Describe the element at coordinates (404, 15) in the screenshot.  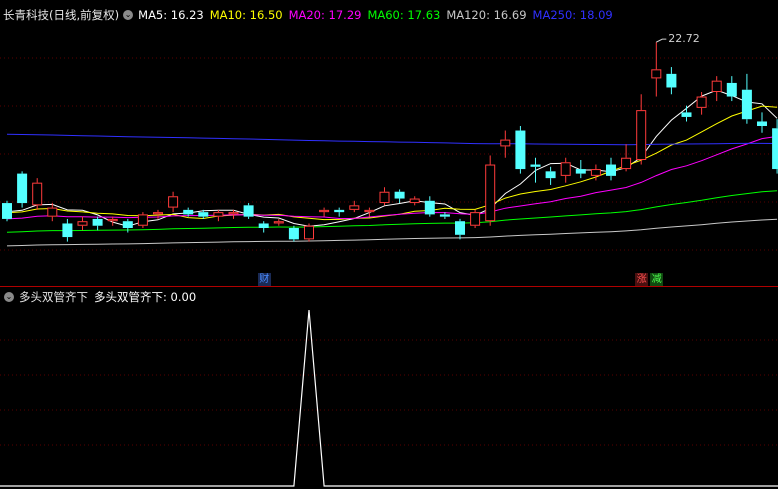
I see `ma-legend-item: MA60: 17.63` at that location.